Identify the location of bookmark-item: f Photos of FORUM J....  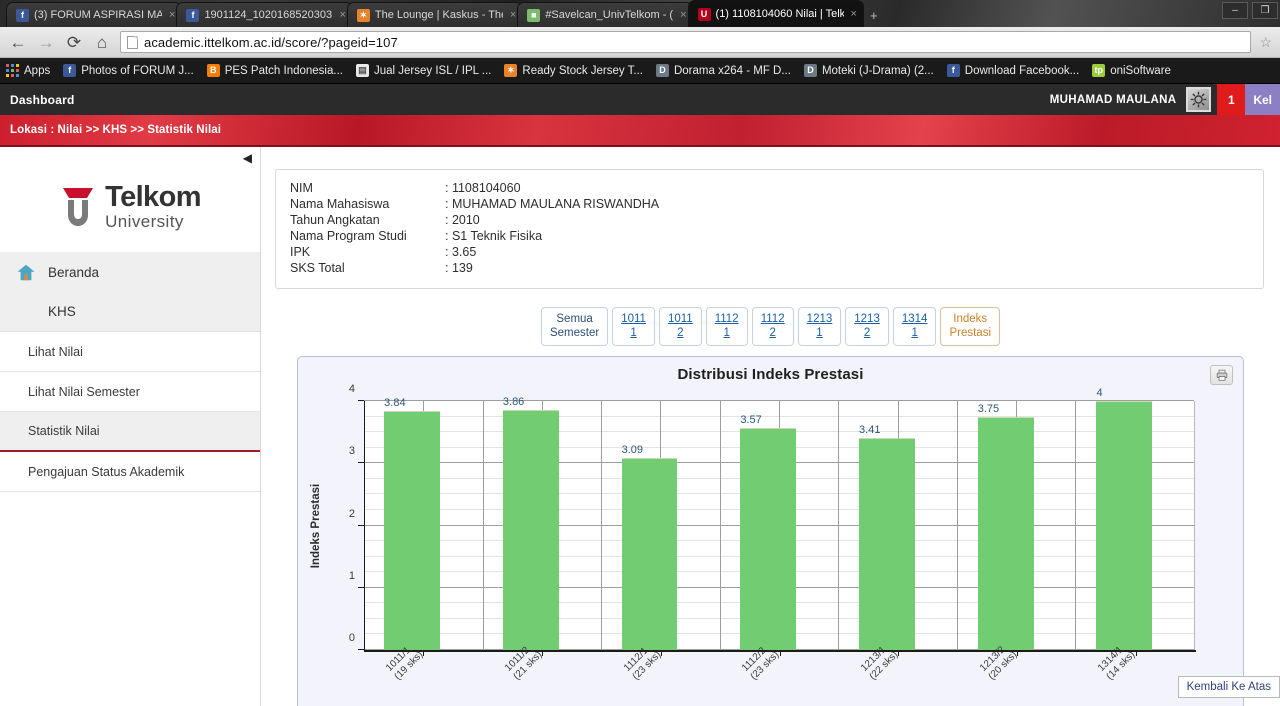
(128, 70).